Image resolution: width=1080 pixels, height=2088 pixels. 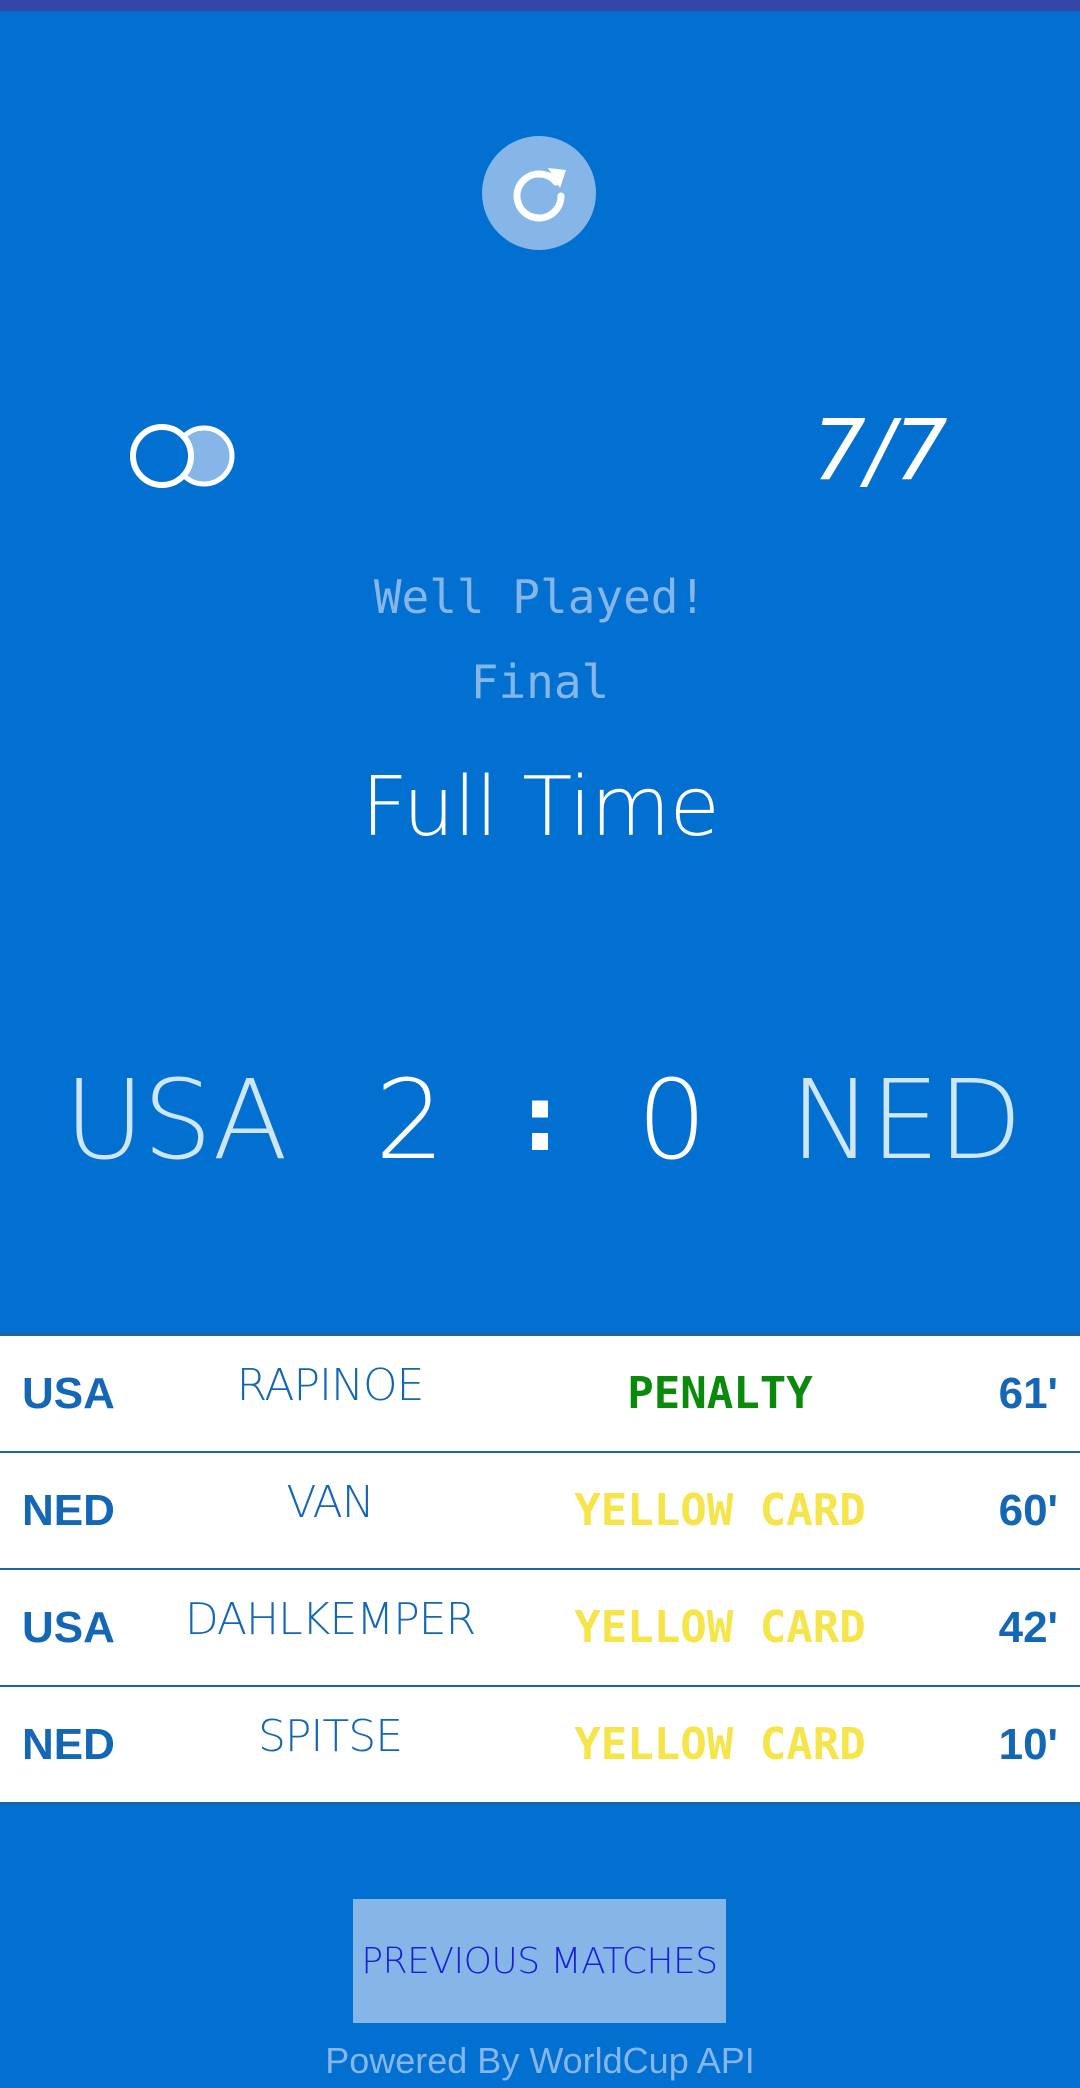 I want to click on event-minute: 42', so click(x=1028, y=1627).